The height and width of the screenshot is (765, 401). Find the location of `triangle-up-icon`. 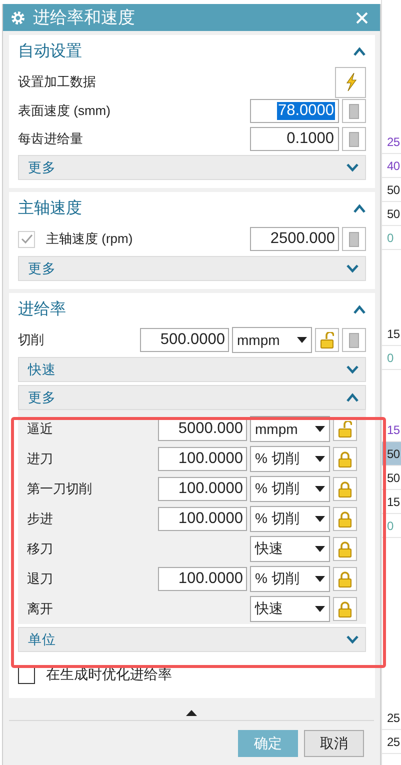

triangle-up-icon is located at coordinates (191, 713).